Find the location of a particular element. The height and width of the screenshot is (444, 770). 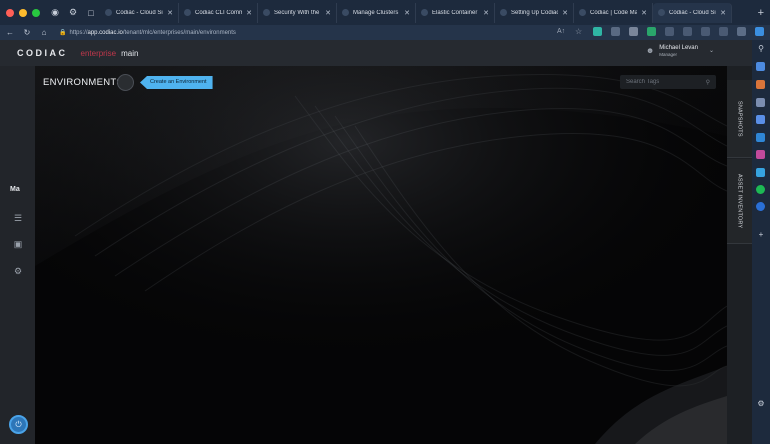

sidebar-outlook-icon is located at coordinates (760, 137).